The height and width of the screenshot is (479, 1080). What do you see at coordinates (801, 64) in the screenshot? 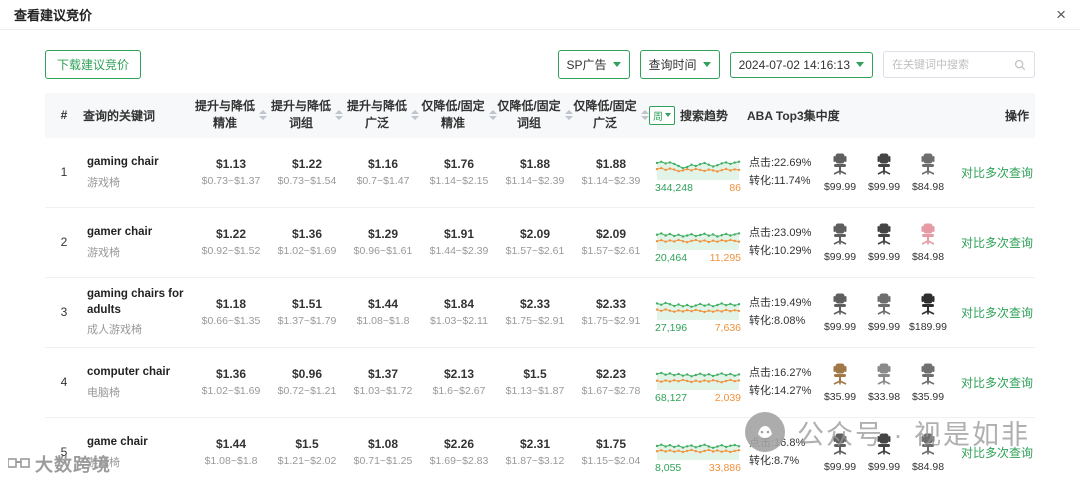
I see `datetime-select: 2024-07-02 14:16:13` at bounding box center [801, 64].